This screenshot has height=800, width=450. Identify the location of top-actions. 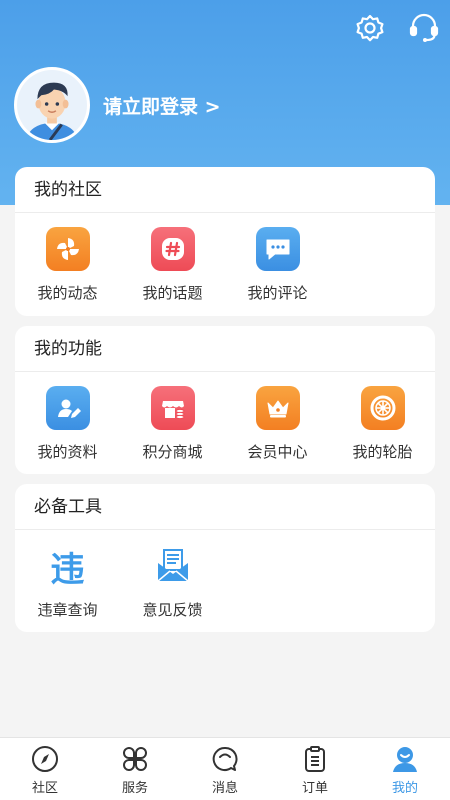
(397, 28).